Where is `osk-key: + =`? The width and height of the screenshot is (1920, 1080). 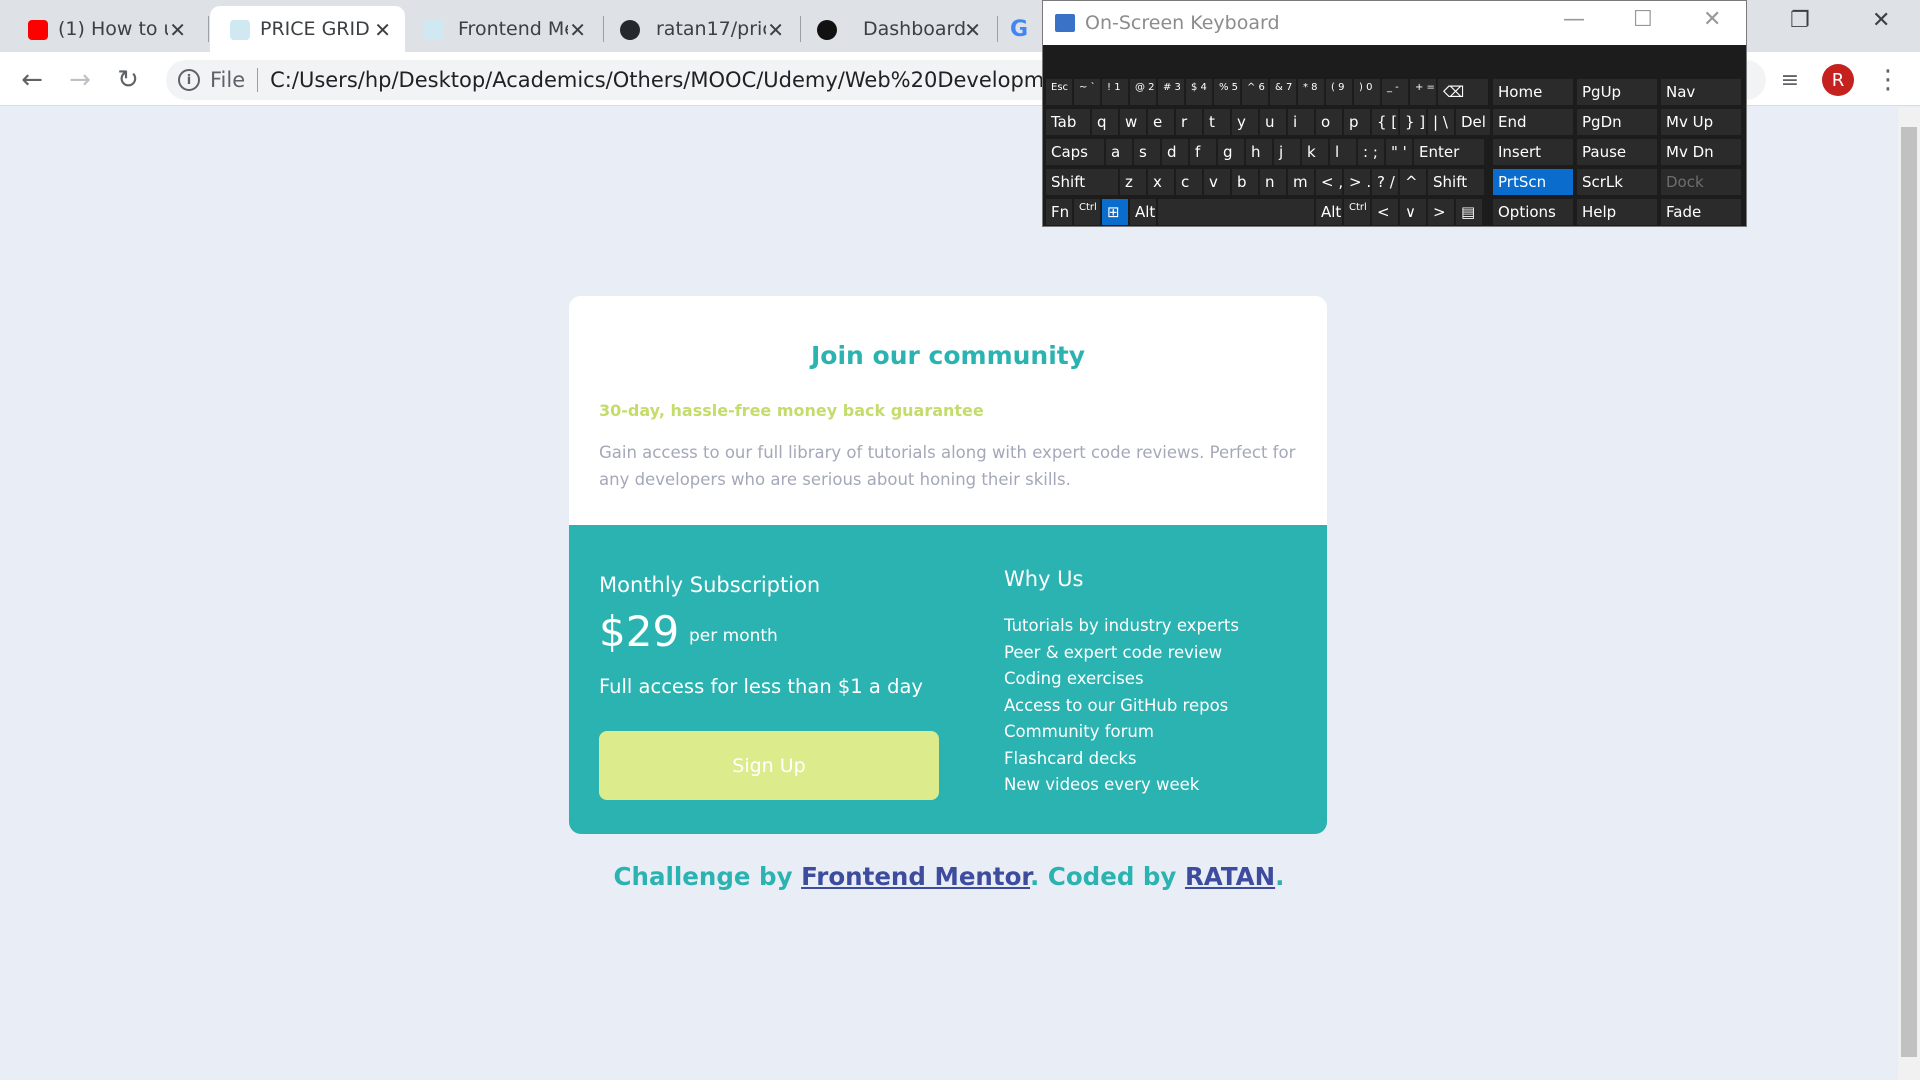
osk-key: + = is located at coordinates (1423, 92).